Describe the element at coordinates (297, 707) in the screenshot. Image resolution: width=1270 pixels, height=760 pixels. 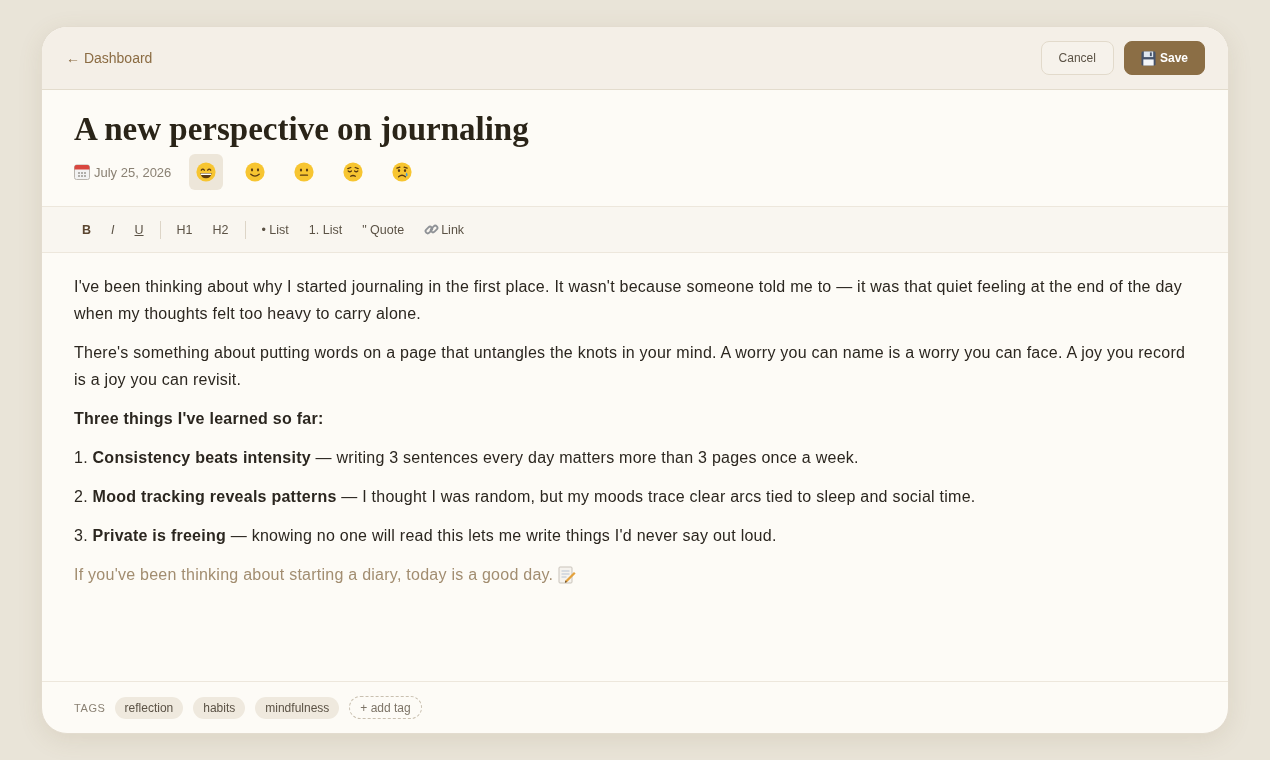
I see `tag-chip: mindfulness` at that location.